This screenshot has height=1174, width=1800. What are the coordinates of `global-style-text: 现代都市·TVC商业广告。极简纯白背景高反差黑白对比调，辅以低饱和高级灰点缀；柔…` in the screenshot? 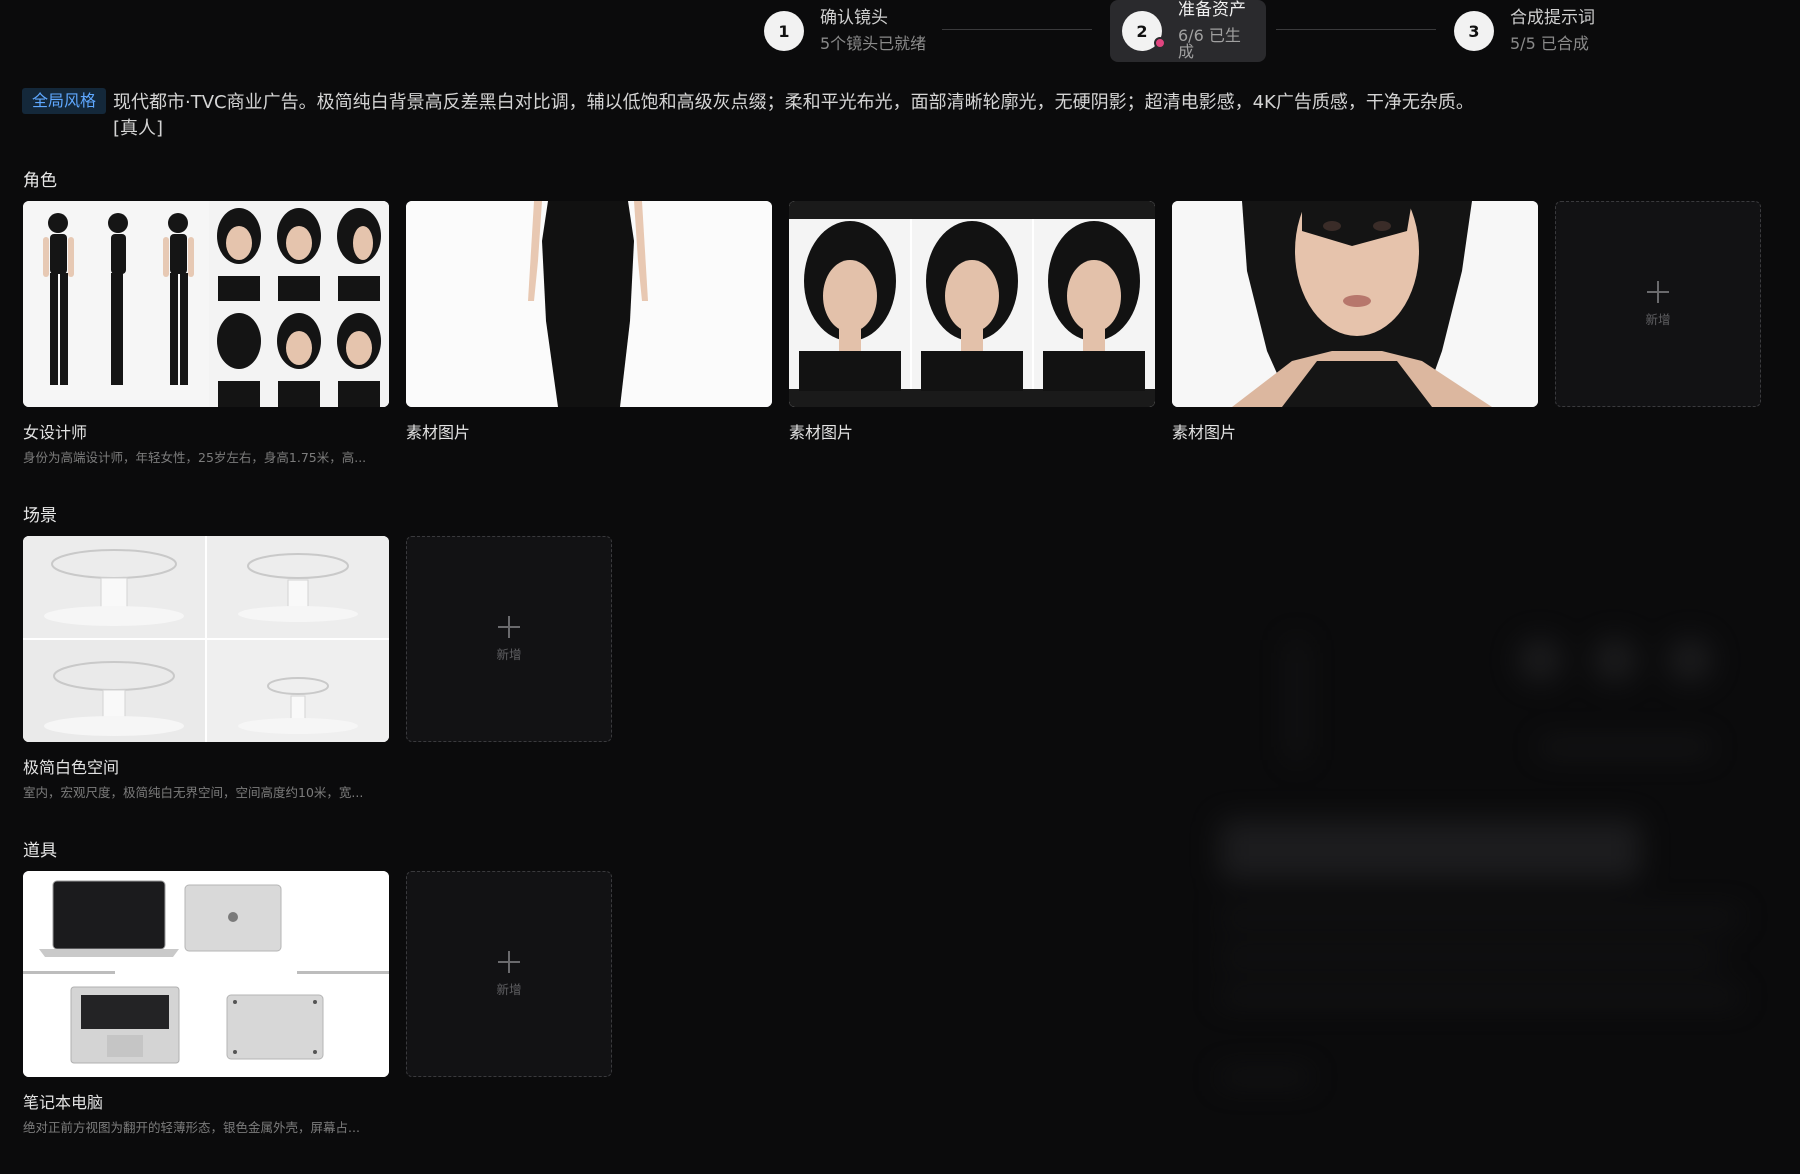 It's located at (793, 115).